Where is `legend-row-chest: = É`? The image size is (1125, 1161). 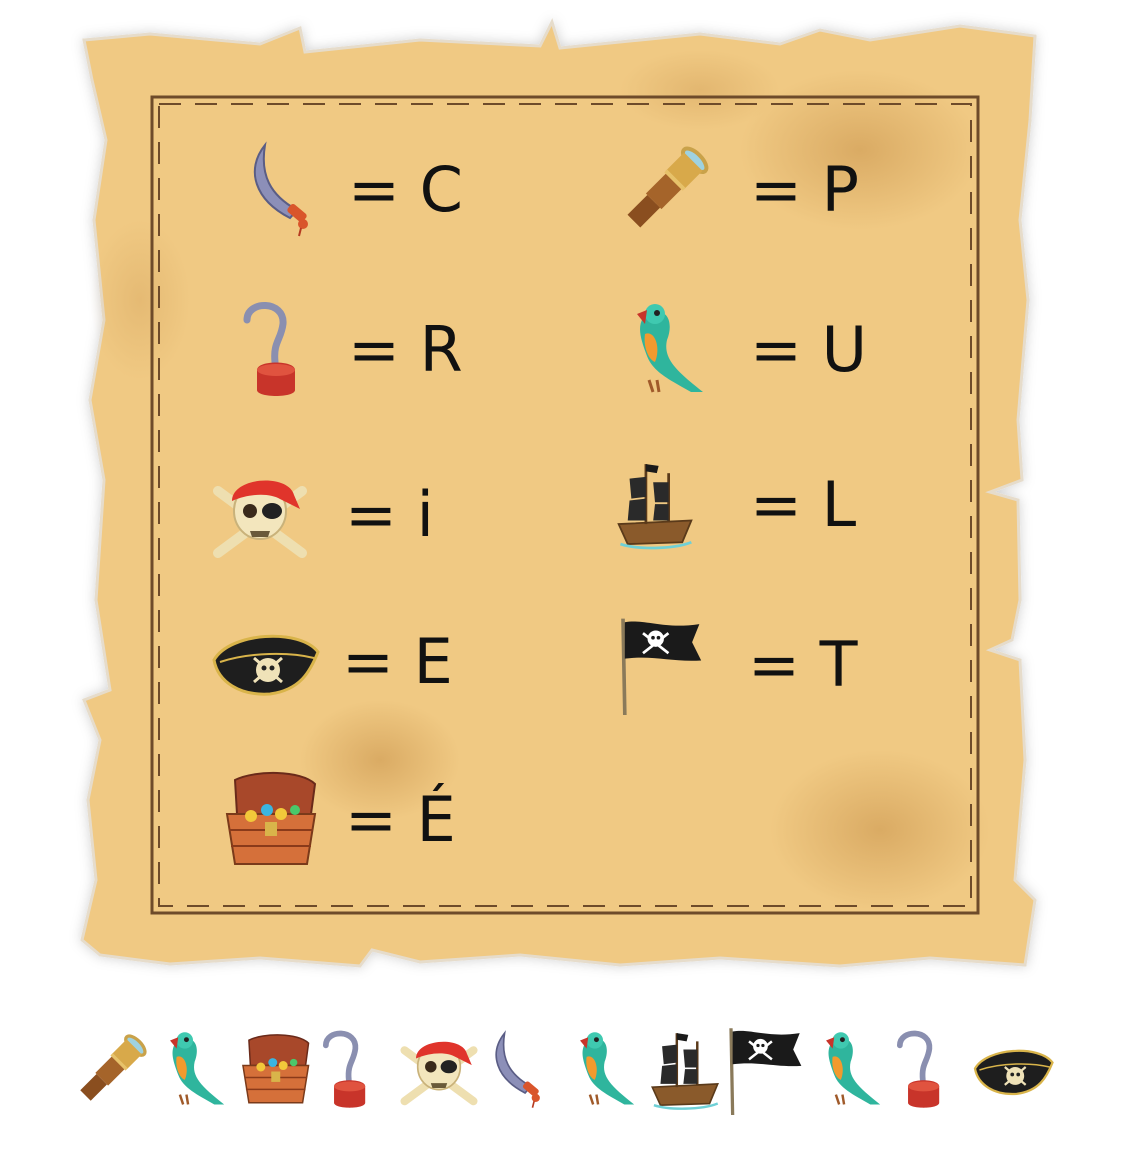
legend-row-chest: = É is located at coordinates (335, 820).